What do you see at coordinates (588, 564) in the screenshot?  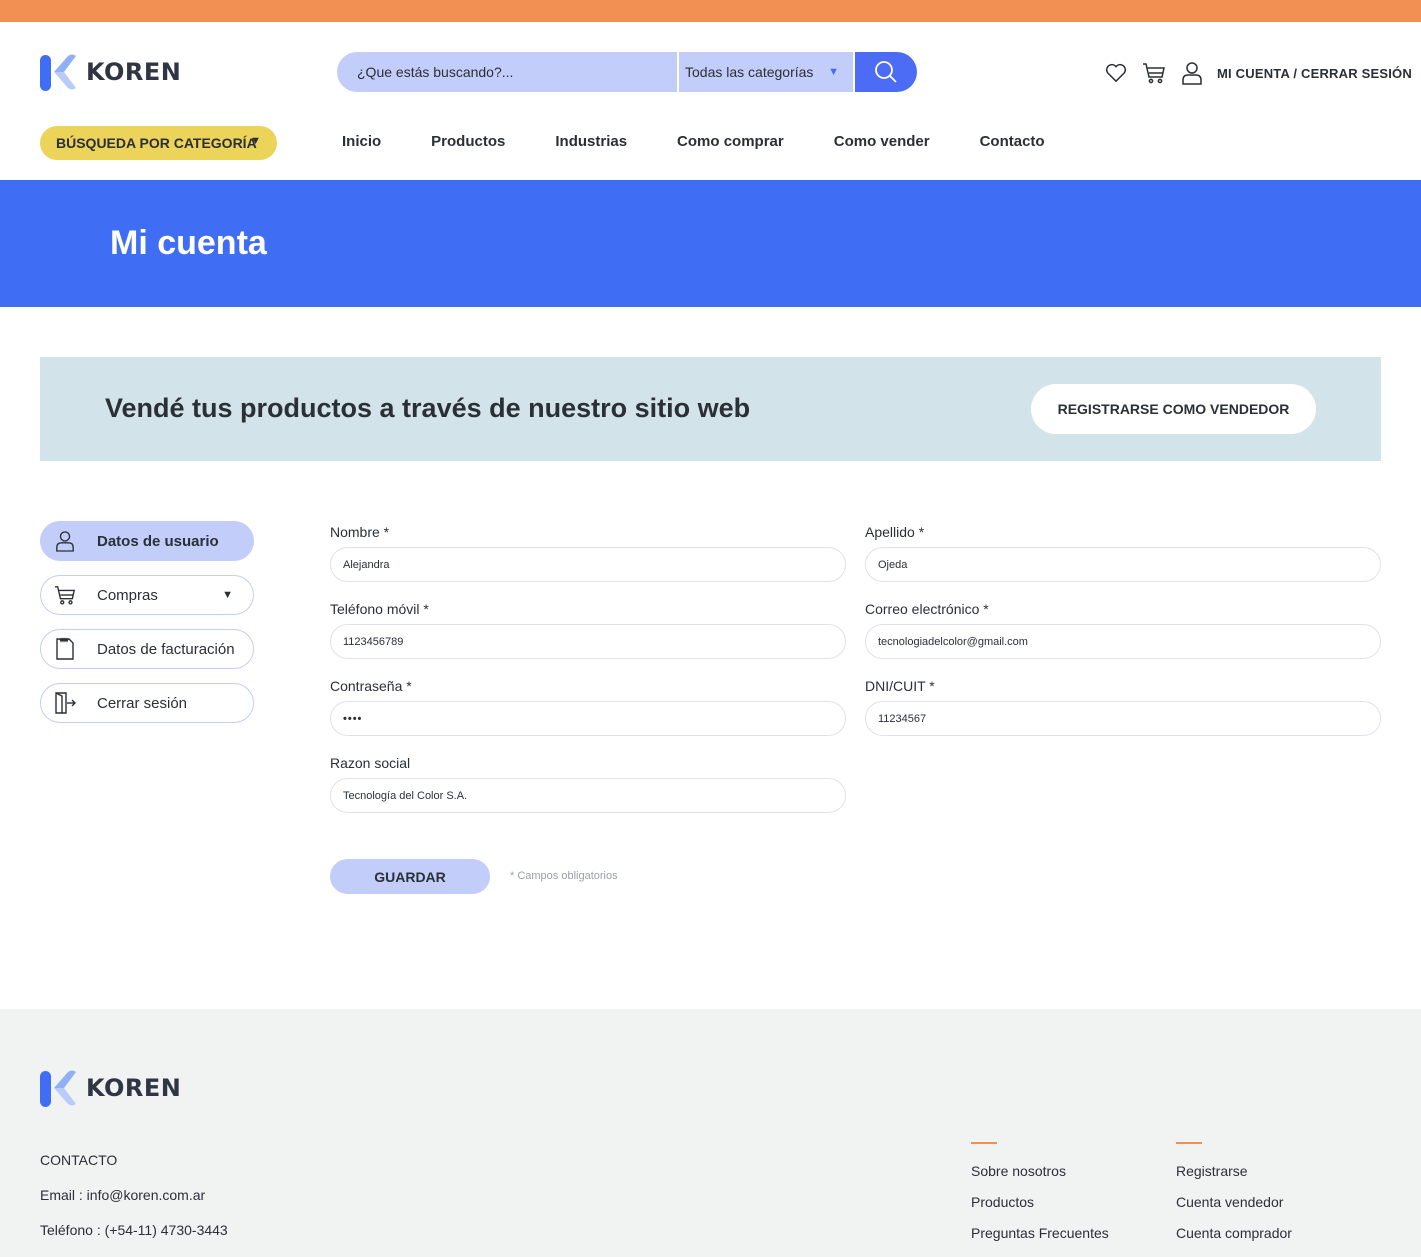 I see `nombre-input` at bounding box center [588, 564].